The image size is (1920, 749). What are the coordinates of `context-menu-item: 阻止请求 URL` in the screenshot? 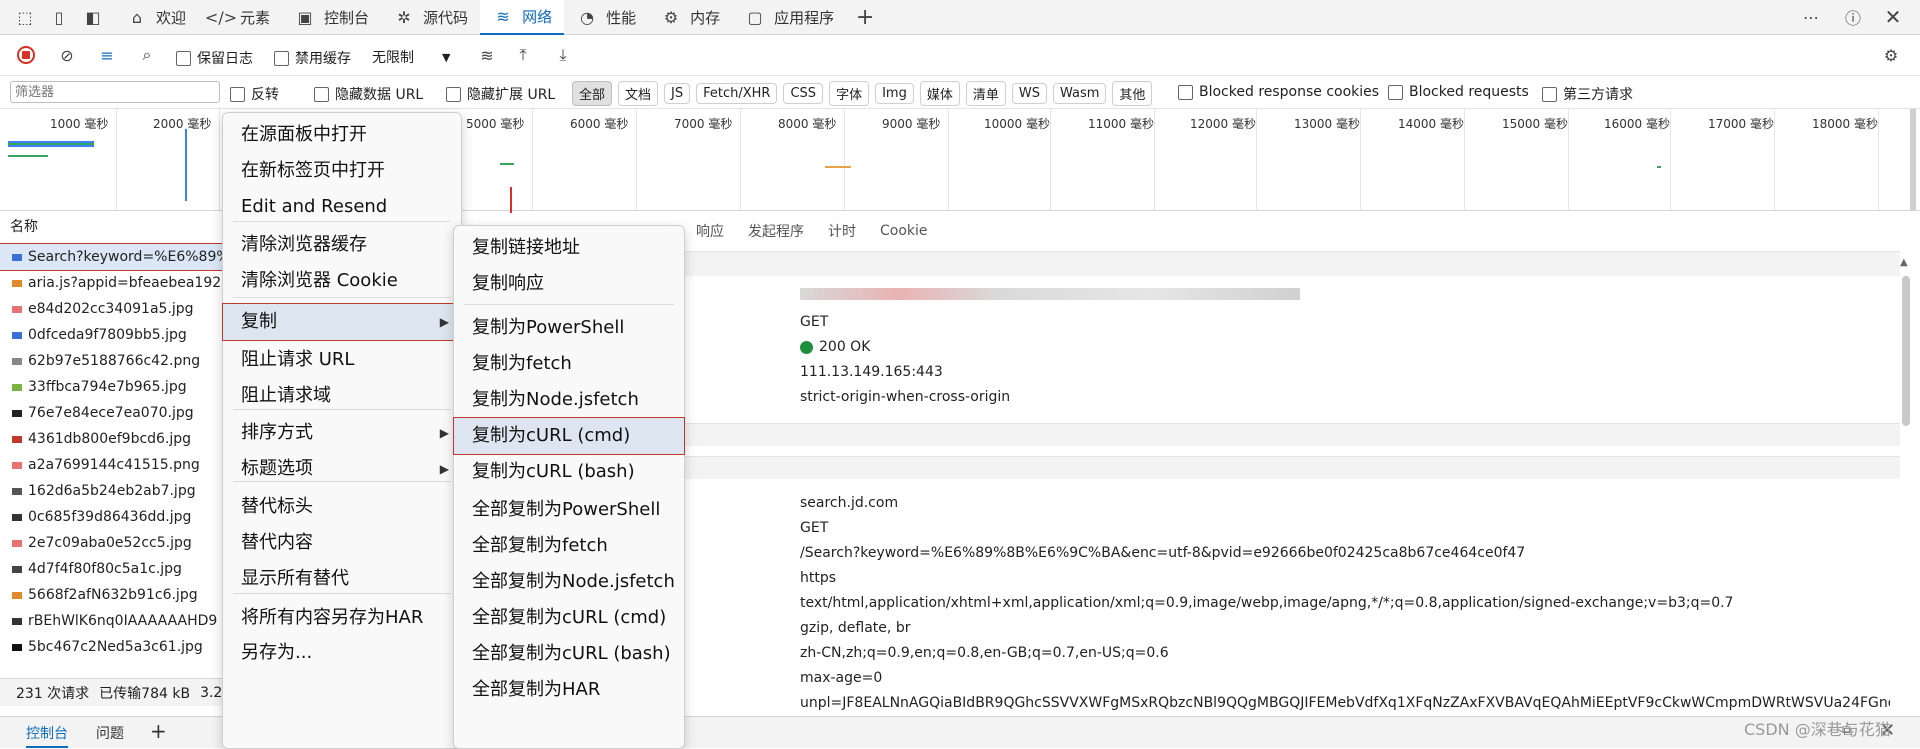 It's located at (342, 360).